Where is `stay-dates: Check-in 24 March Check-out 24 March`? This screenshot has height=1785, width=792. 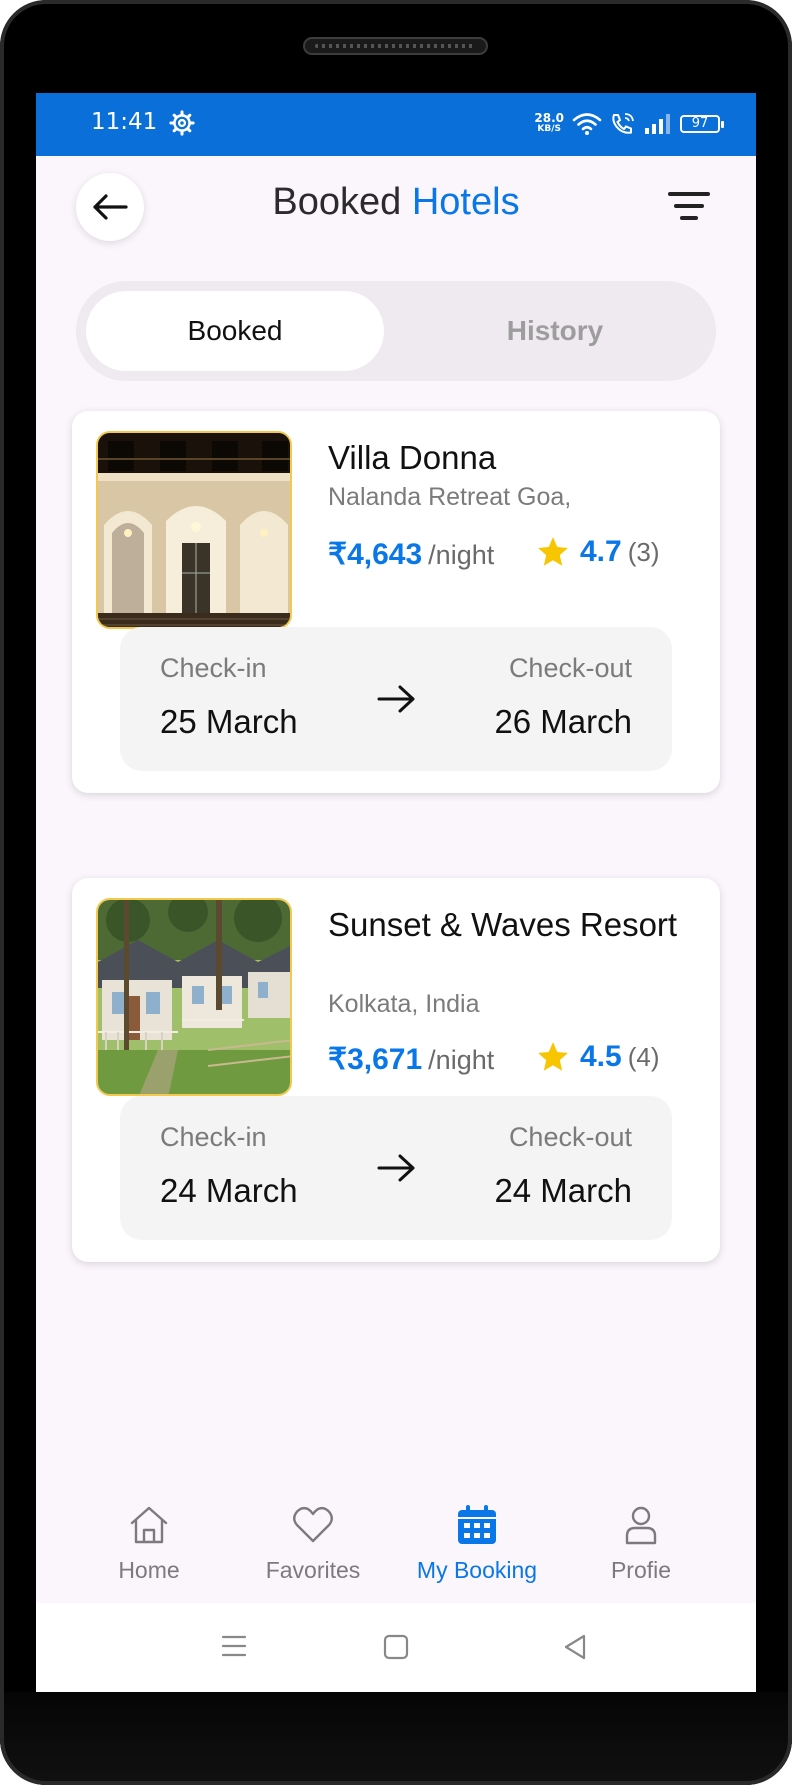 stay-dates: Check-in 24 March Check-out 24 March is located at coordinates (396, 1168).